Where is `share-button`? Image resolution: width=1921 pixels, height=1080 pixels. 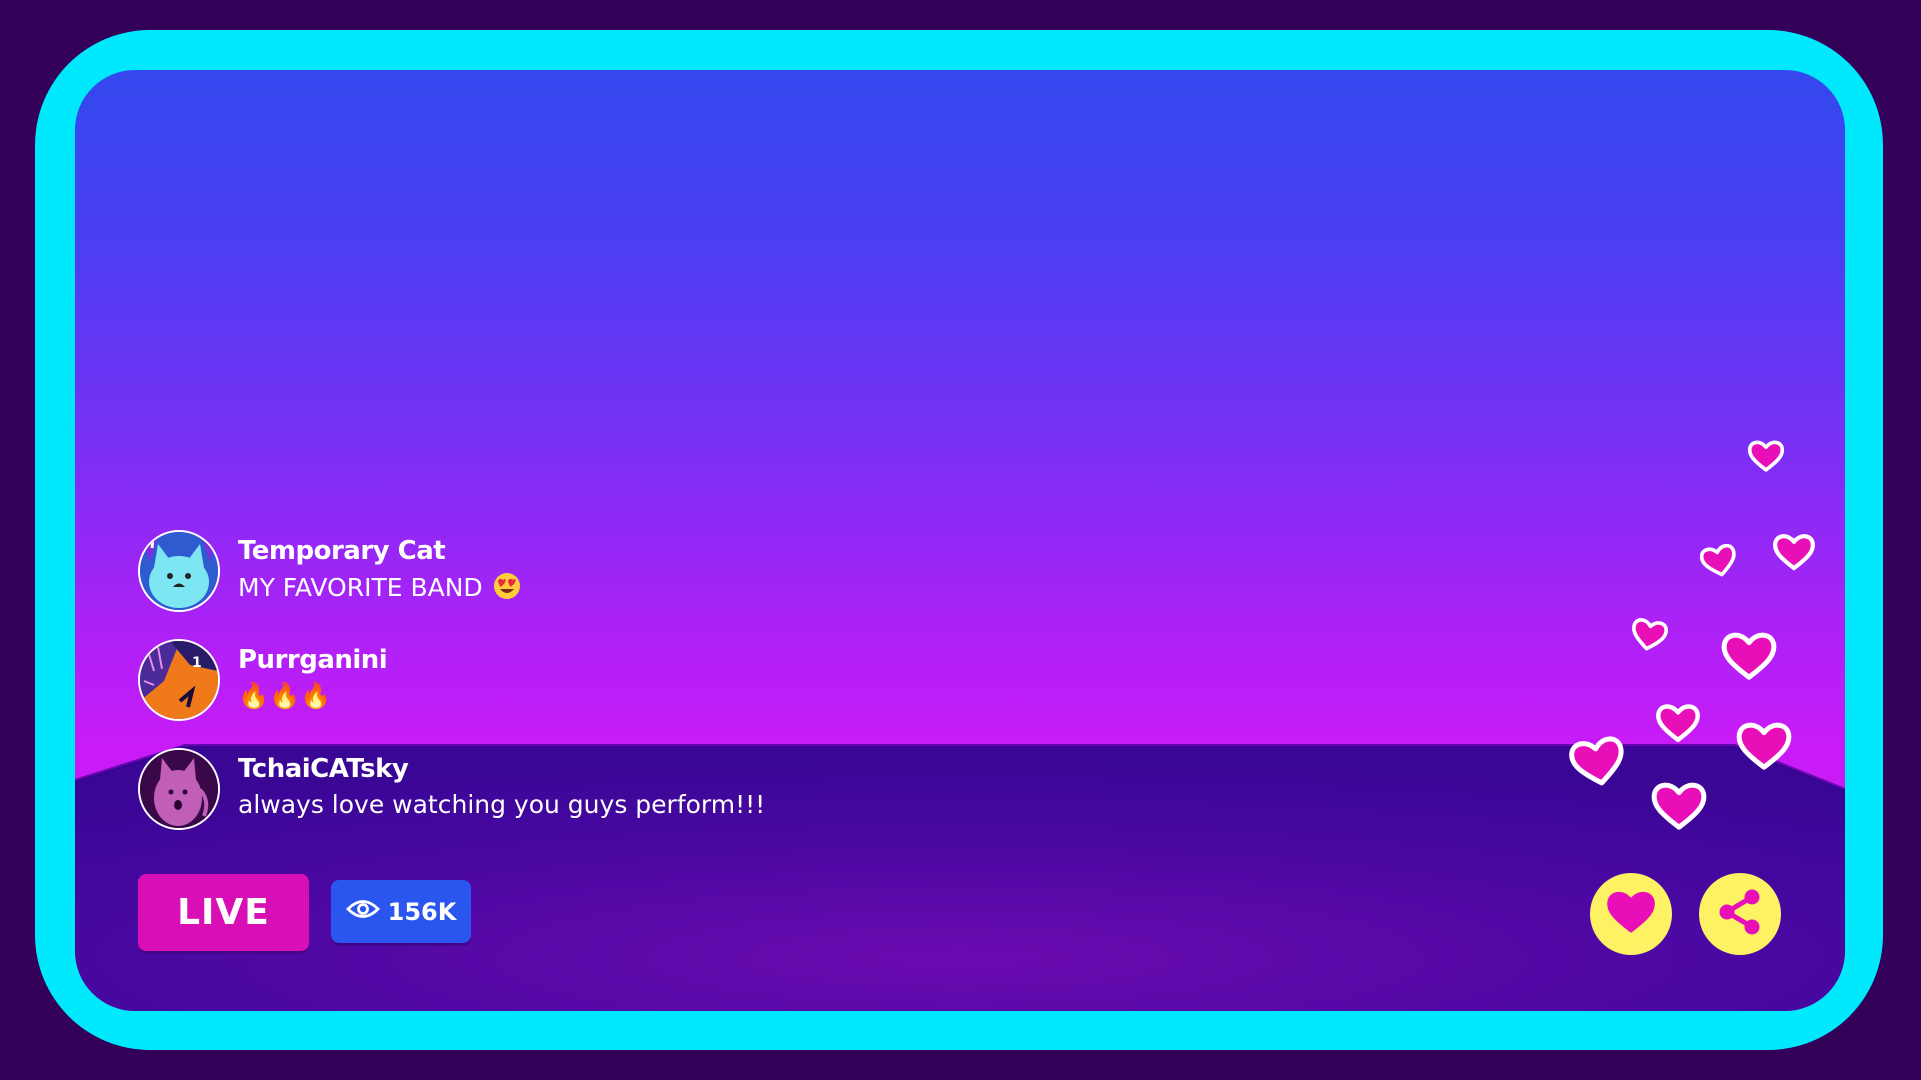 share-button is located at coordinates (1740, 914).